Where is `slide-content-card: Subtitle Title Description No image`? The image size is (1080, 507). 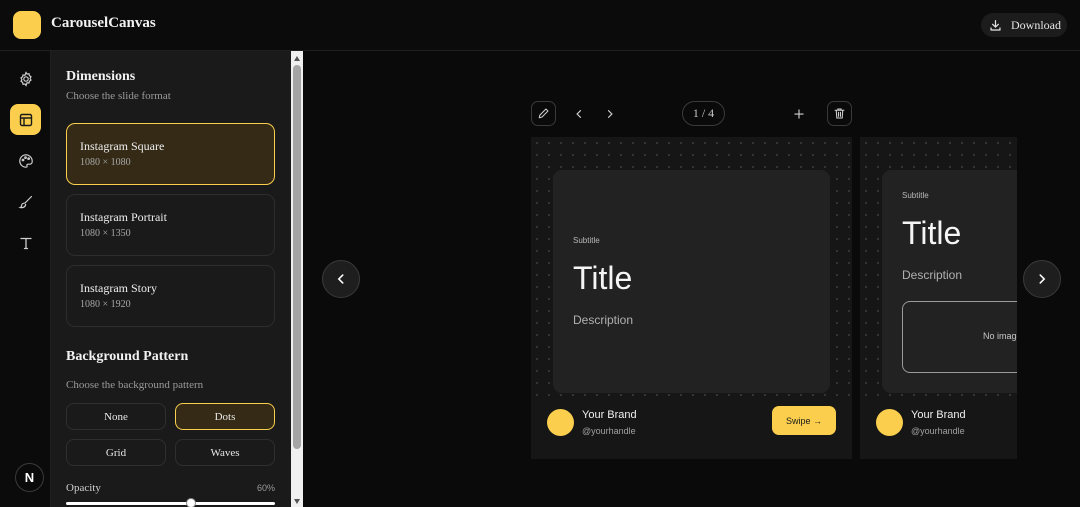
slide-content-card: Subtitle Title Description No image is located at coordinates (949, 281).